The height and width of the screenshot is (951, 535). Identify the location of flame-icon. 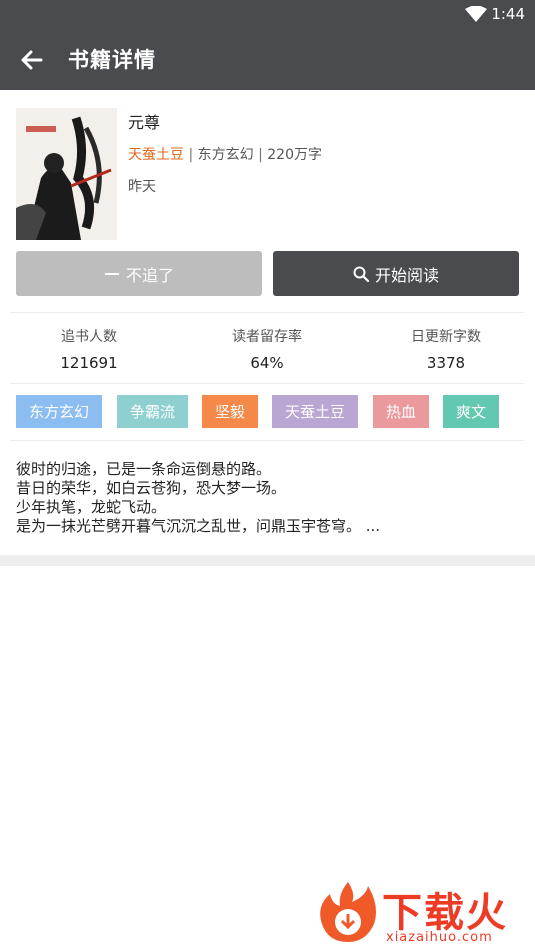
(348, 912).